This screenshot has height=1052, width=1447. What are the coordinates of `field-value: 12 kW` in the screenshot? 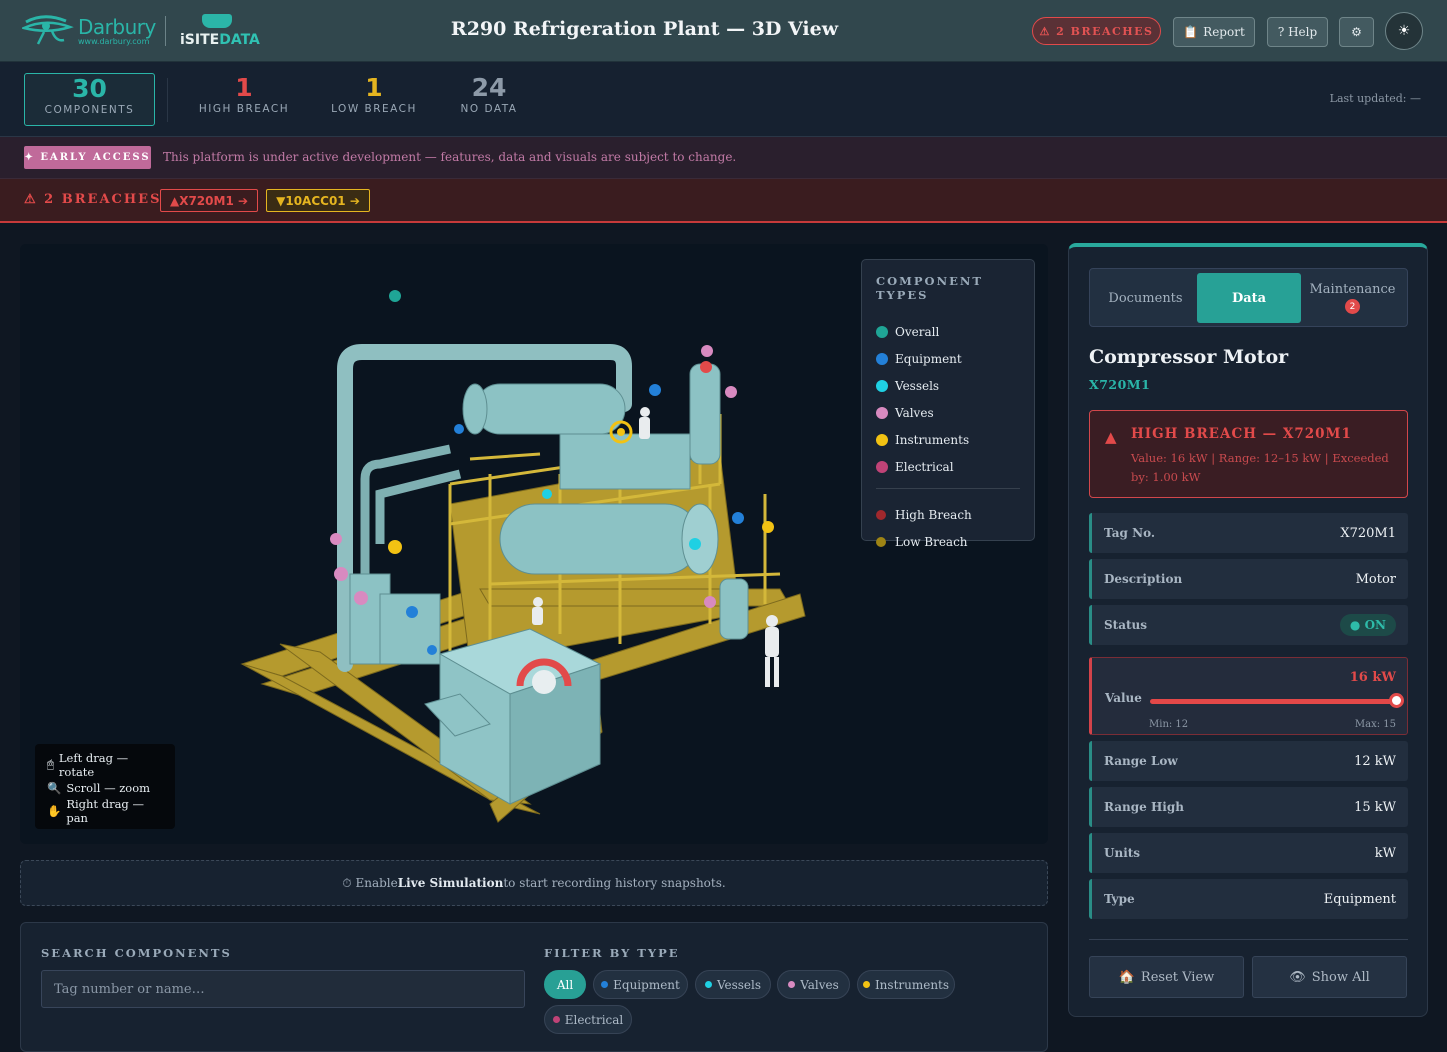 It's located at (1375, 761).